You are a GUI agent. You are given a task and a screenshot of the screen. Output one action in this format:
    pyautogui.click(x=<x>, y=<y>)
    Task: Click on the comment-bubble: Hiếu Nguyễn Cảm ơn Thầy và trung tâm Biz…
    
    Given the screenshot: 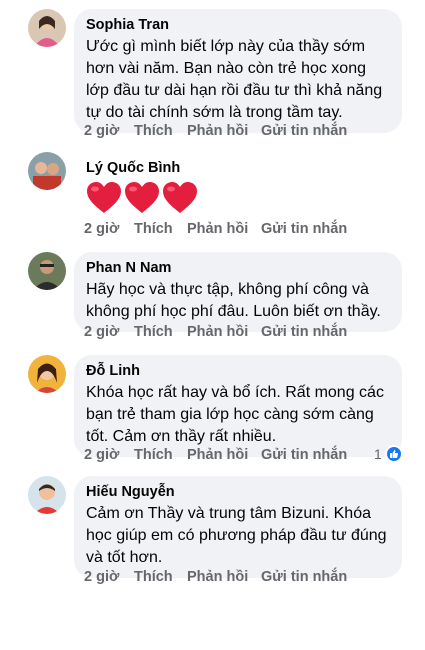 What is the action you would take?
    pyautogui.click(x=238, y=527)
    